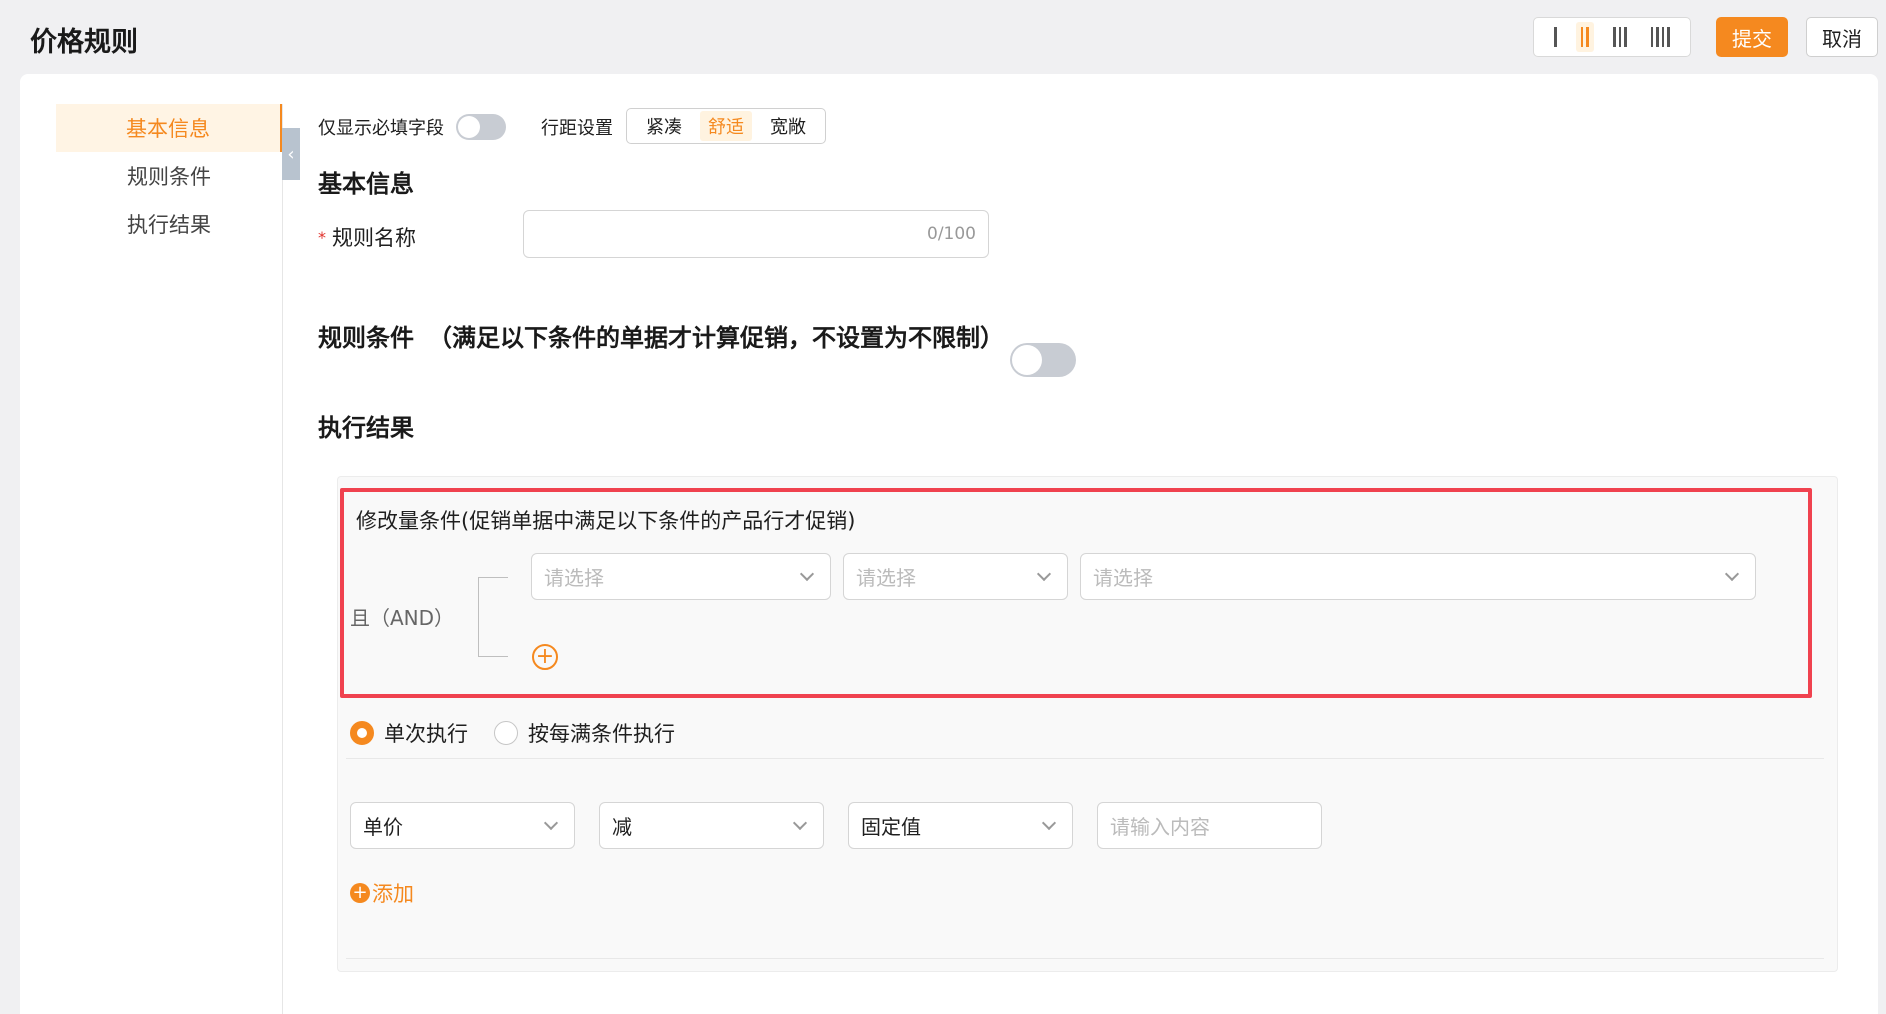 The image size is (1886, 1014). I want to click on exec-mode-single: 单次执行, so click(409, 733).